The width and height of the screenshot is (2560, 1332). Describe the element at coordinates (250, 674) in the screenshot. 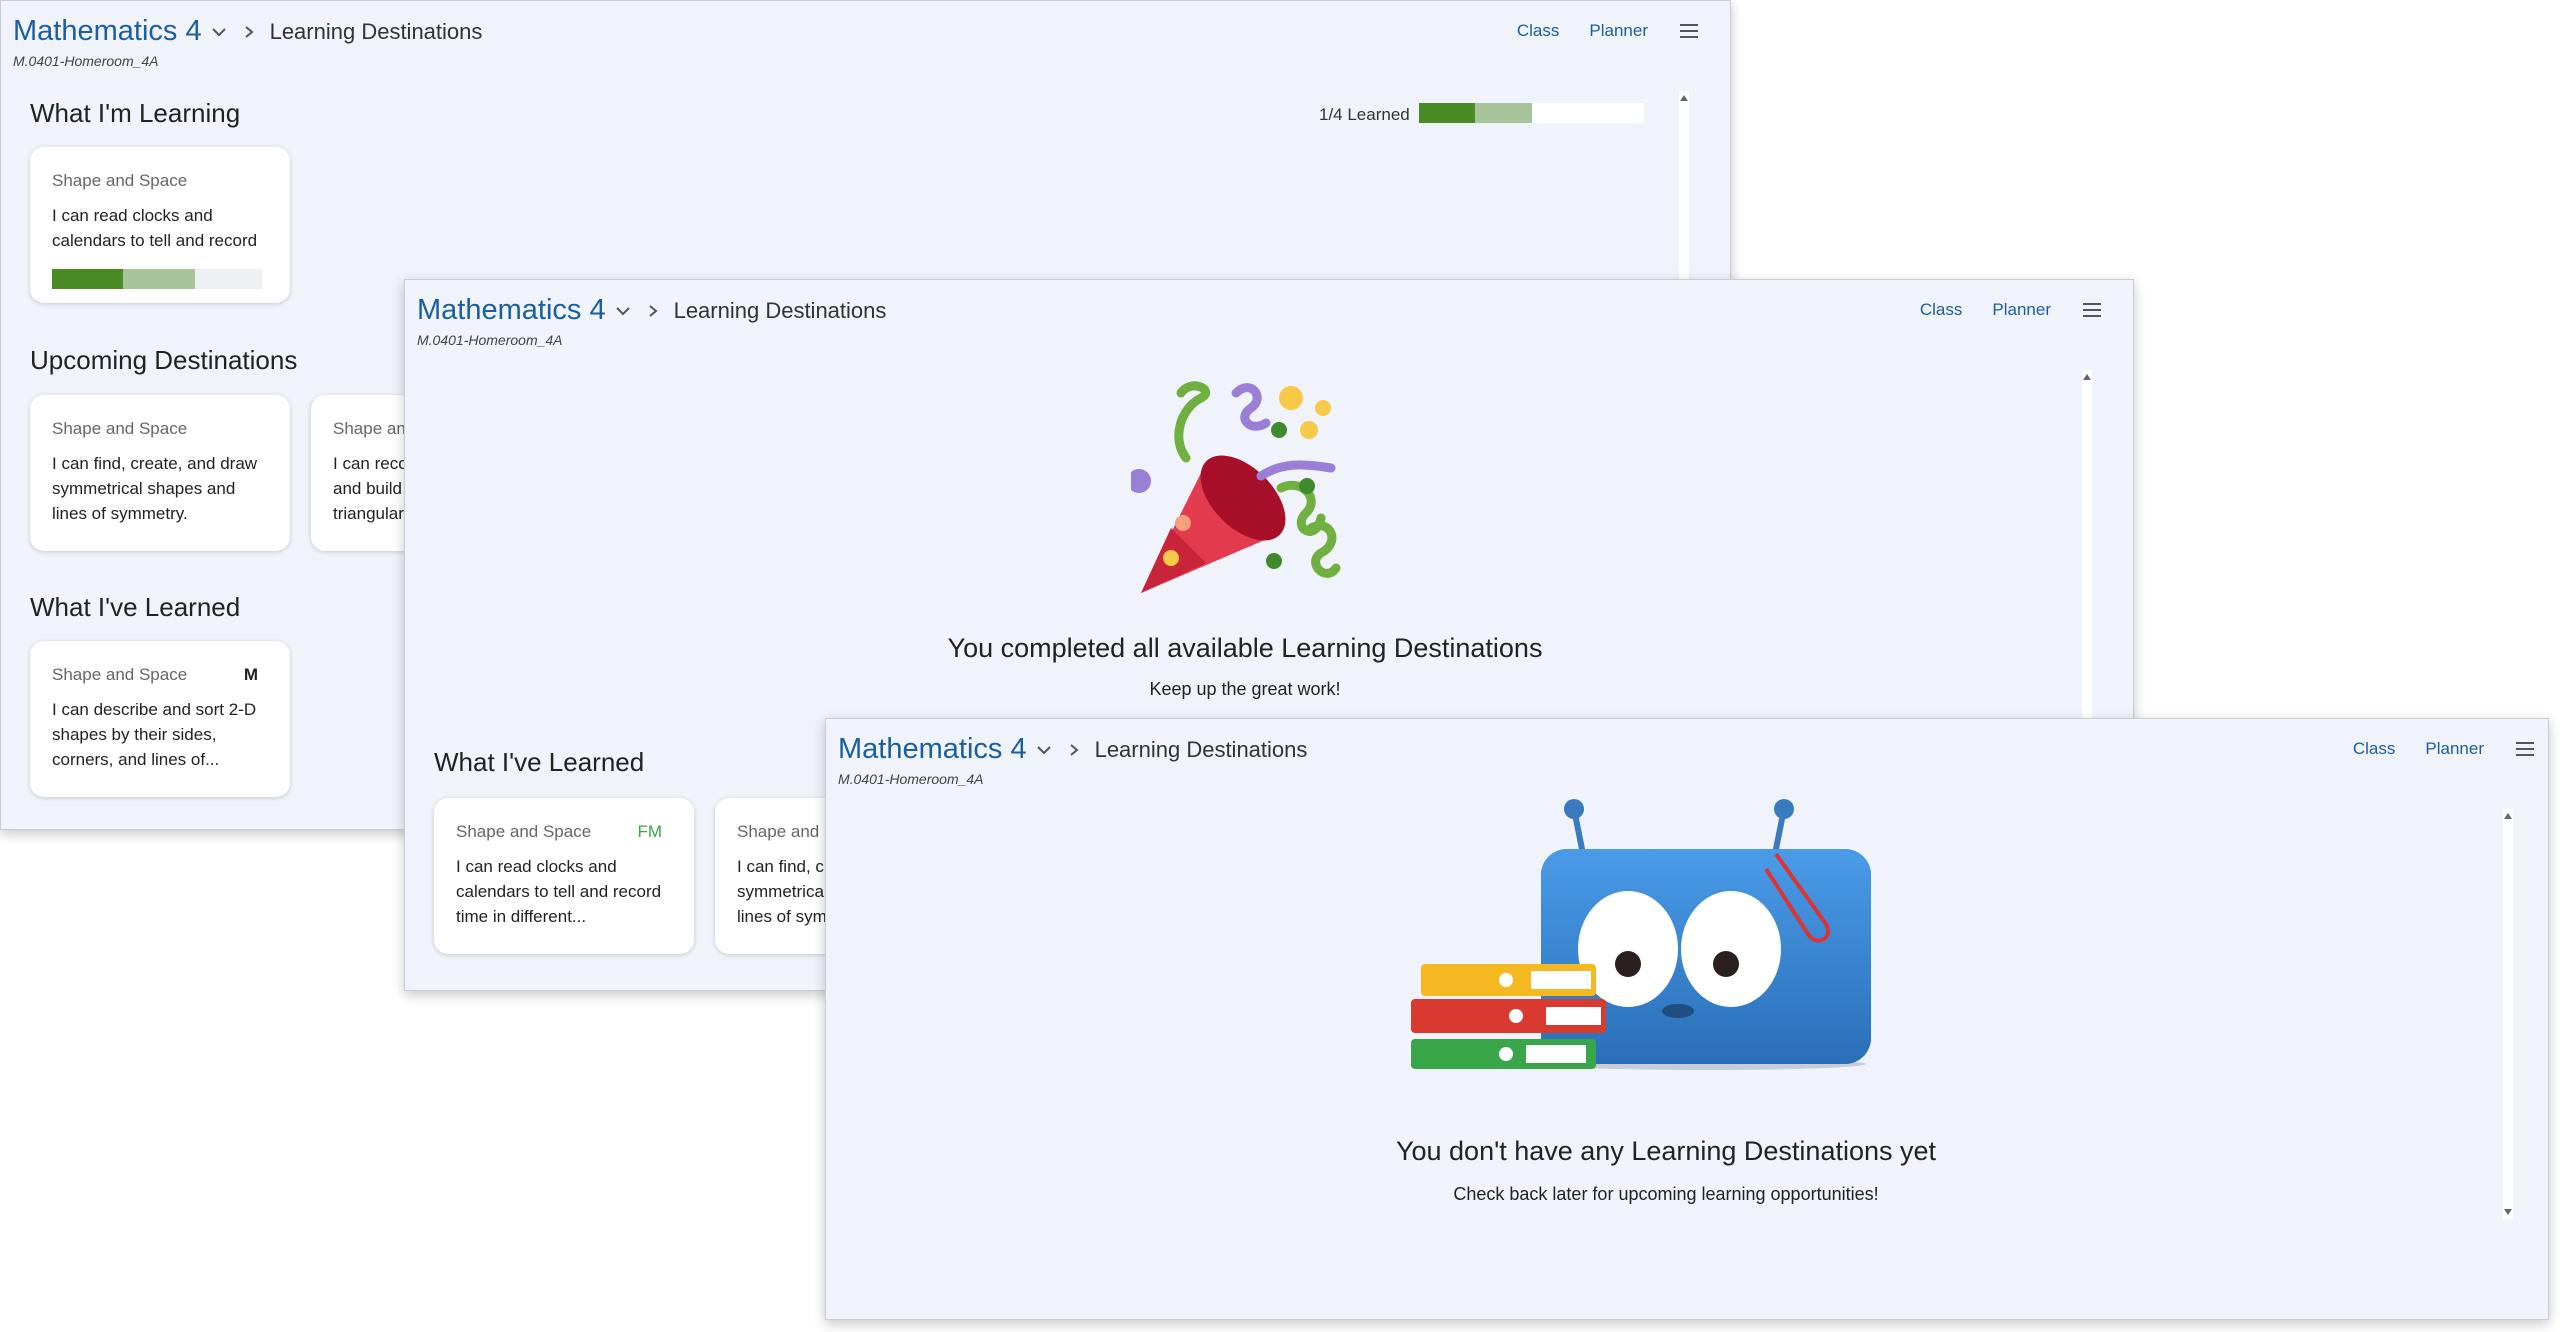

I see `mastery-badge: M` at that location.